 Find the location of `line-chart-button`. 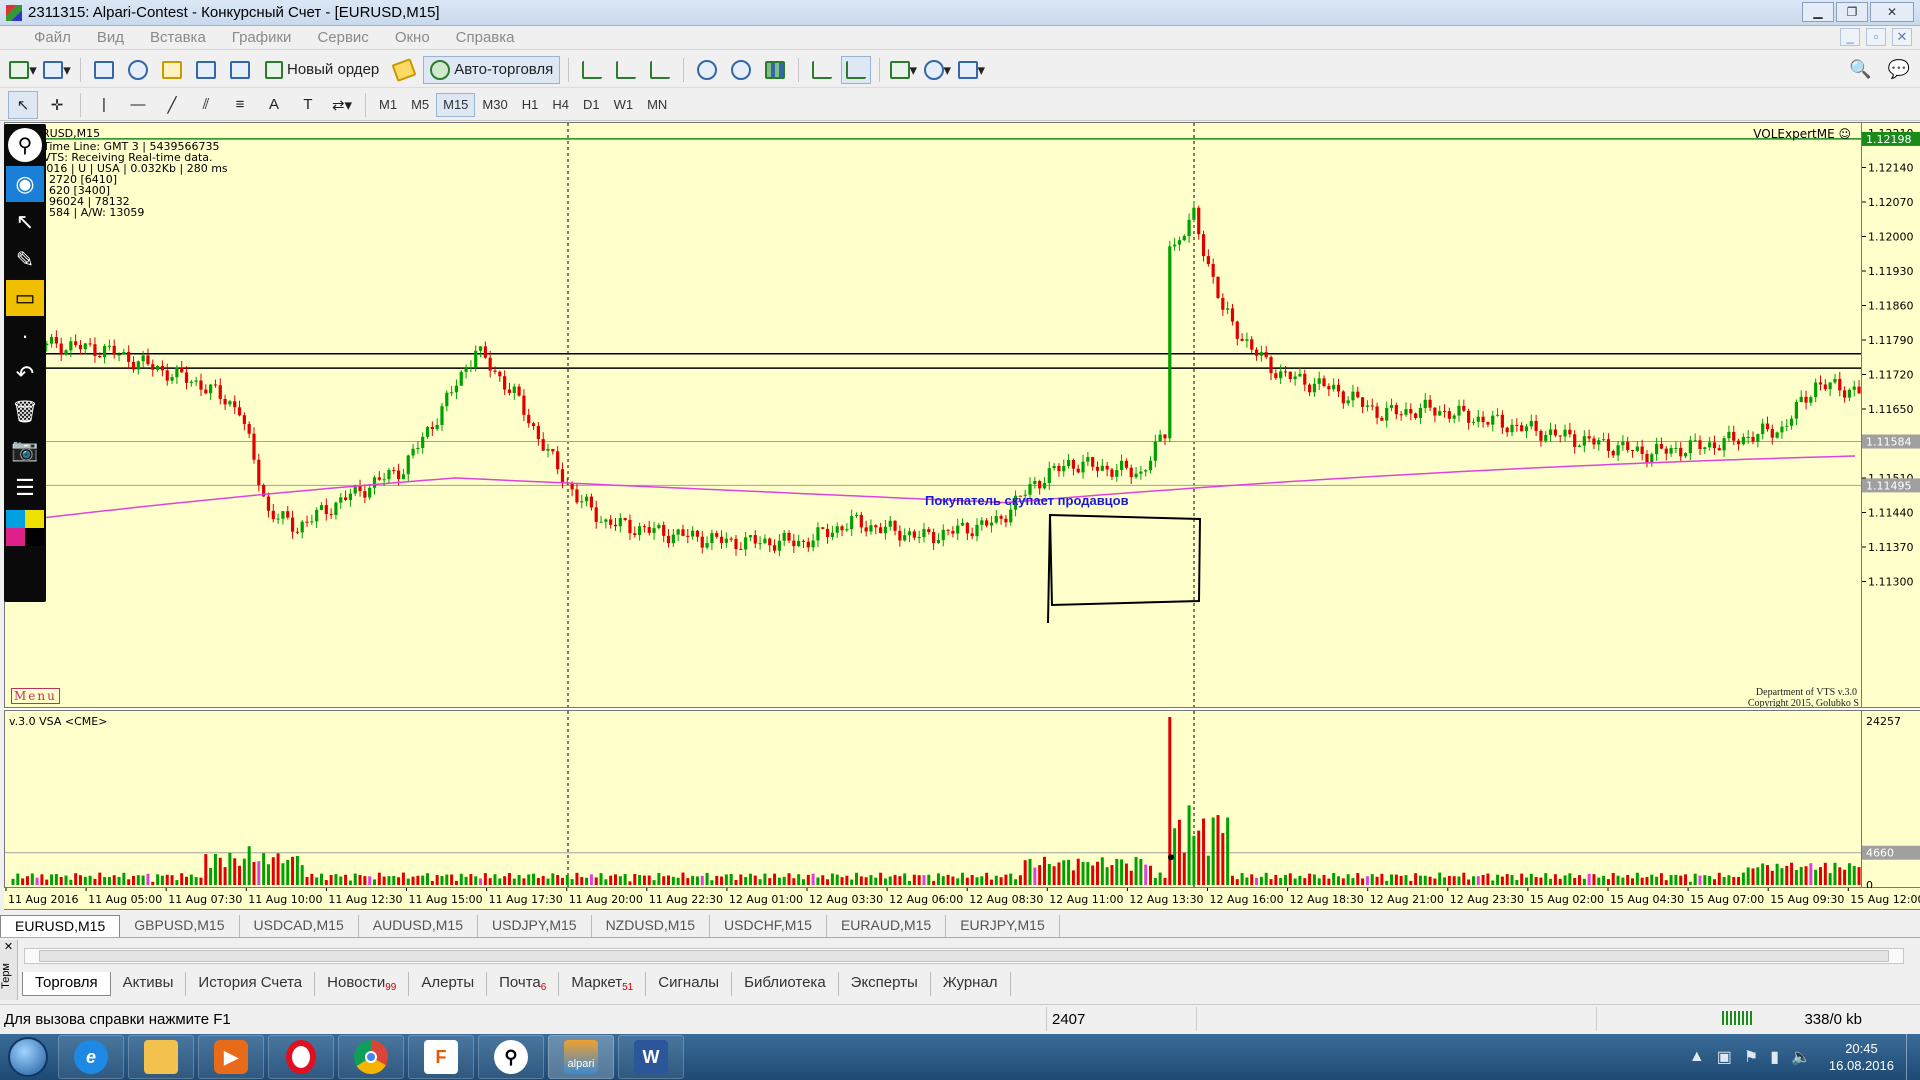

line-chart-button is located at coordinates (660, 70).